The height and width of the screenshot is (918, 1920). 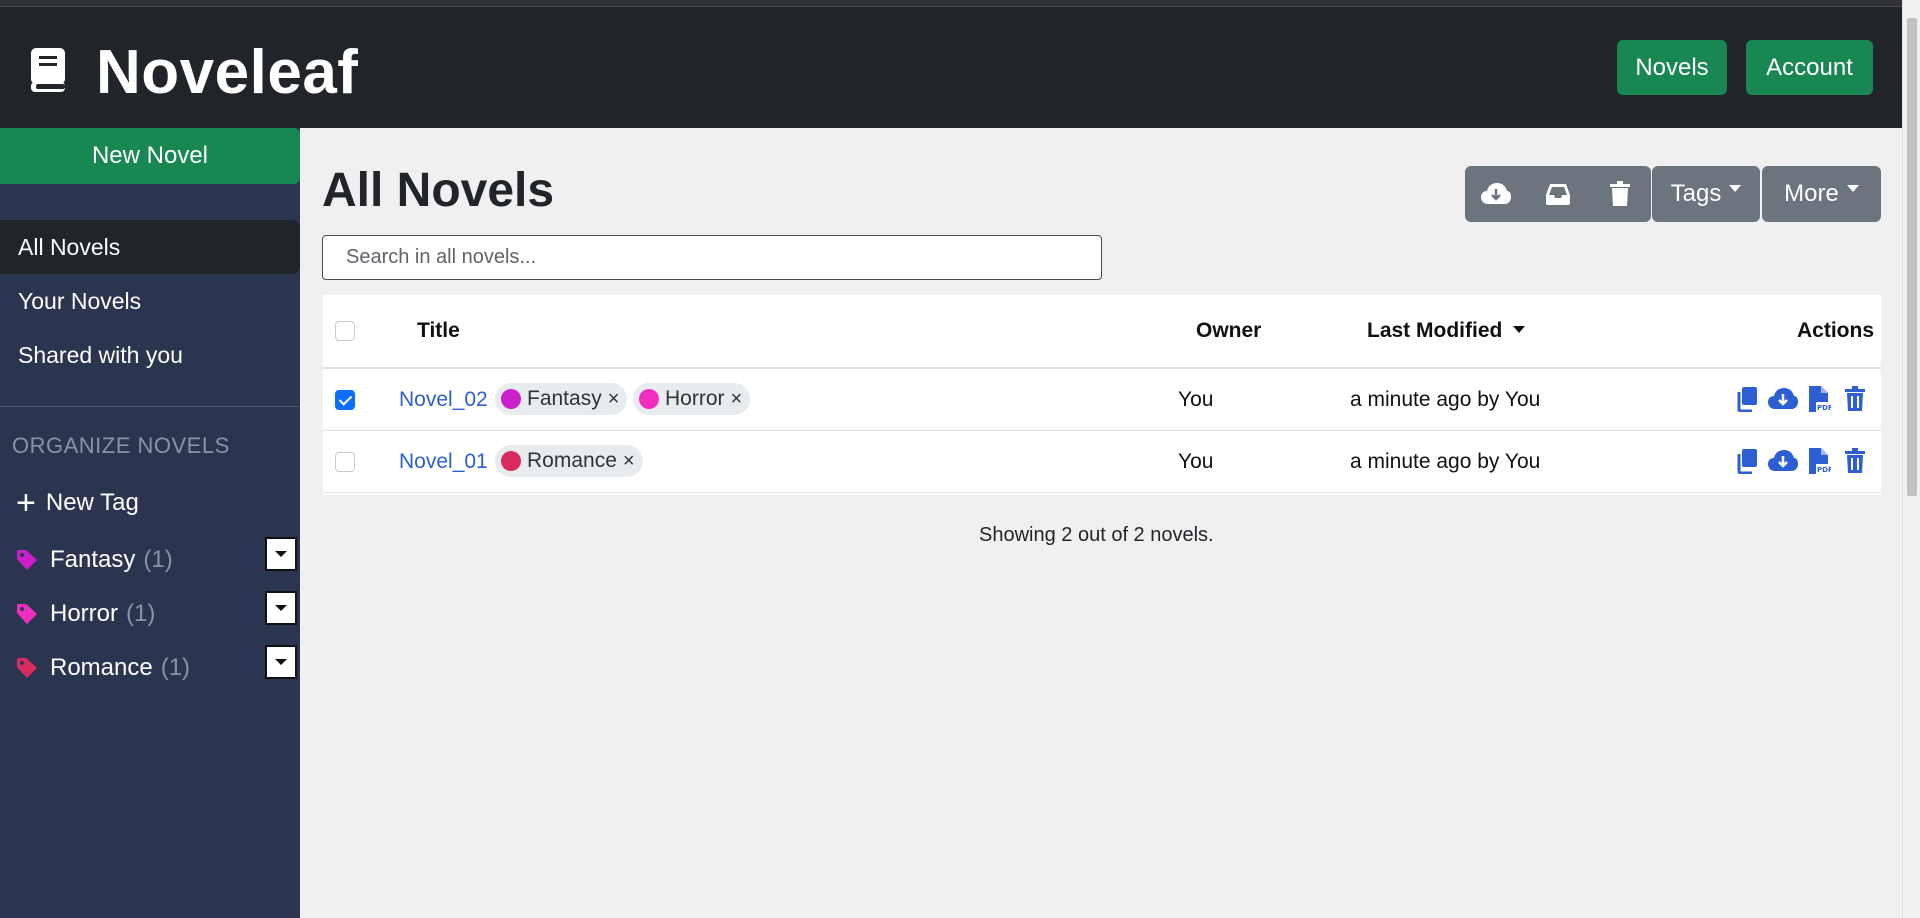 I want to click on new-tag-button: + New Tag, so click(x=77, y=503).